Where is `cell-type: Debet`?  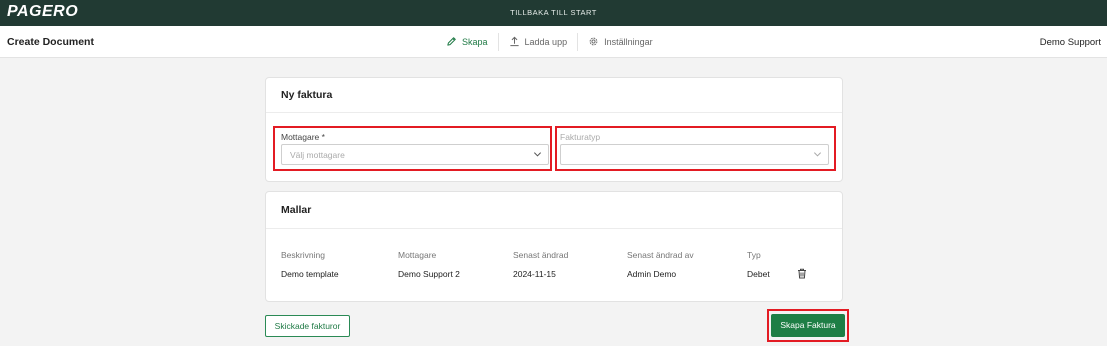 cell-type: Debet is located at coordinates (758, 274).